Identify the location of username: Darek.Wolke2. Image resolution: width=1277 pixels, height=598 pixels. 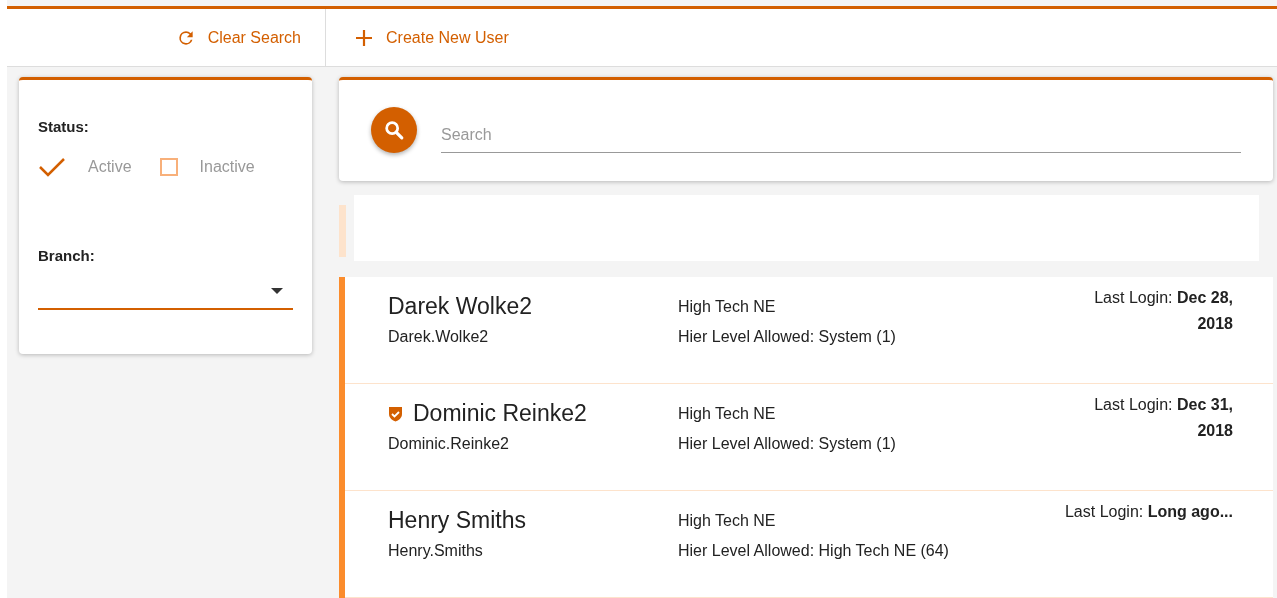
(439, 337).